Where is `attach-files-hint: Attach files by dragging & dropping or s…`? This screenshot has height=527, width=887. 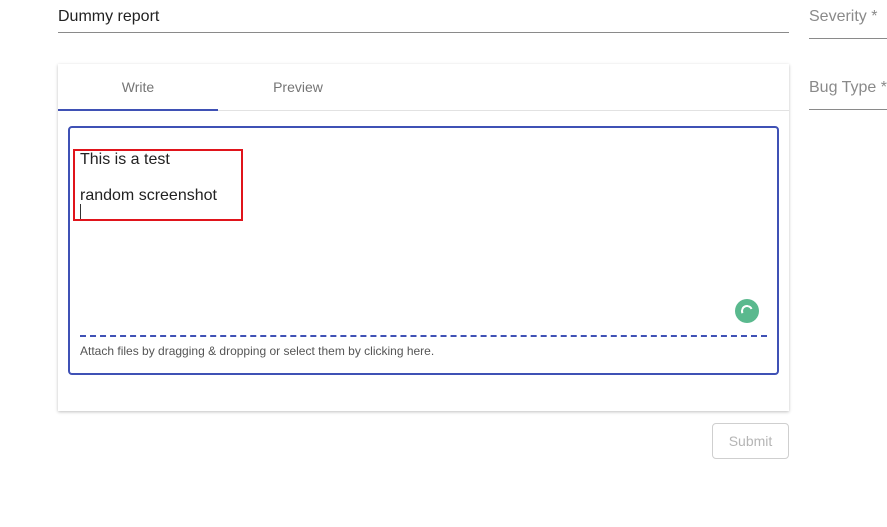
attach-files-hint: Attach files by dragging & dropping or s… is located at coordinates (257, 351).